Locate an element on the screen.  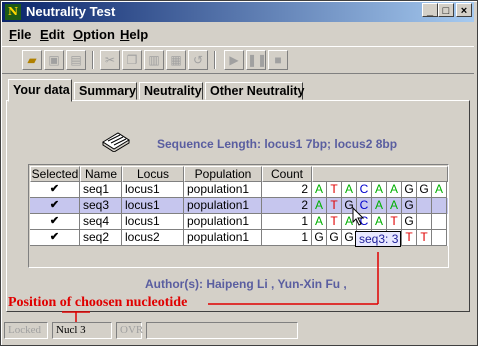
status-message is located at coordinates (222, 330).